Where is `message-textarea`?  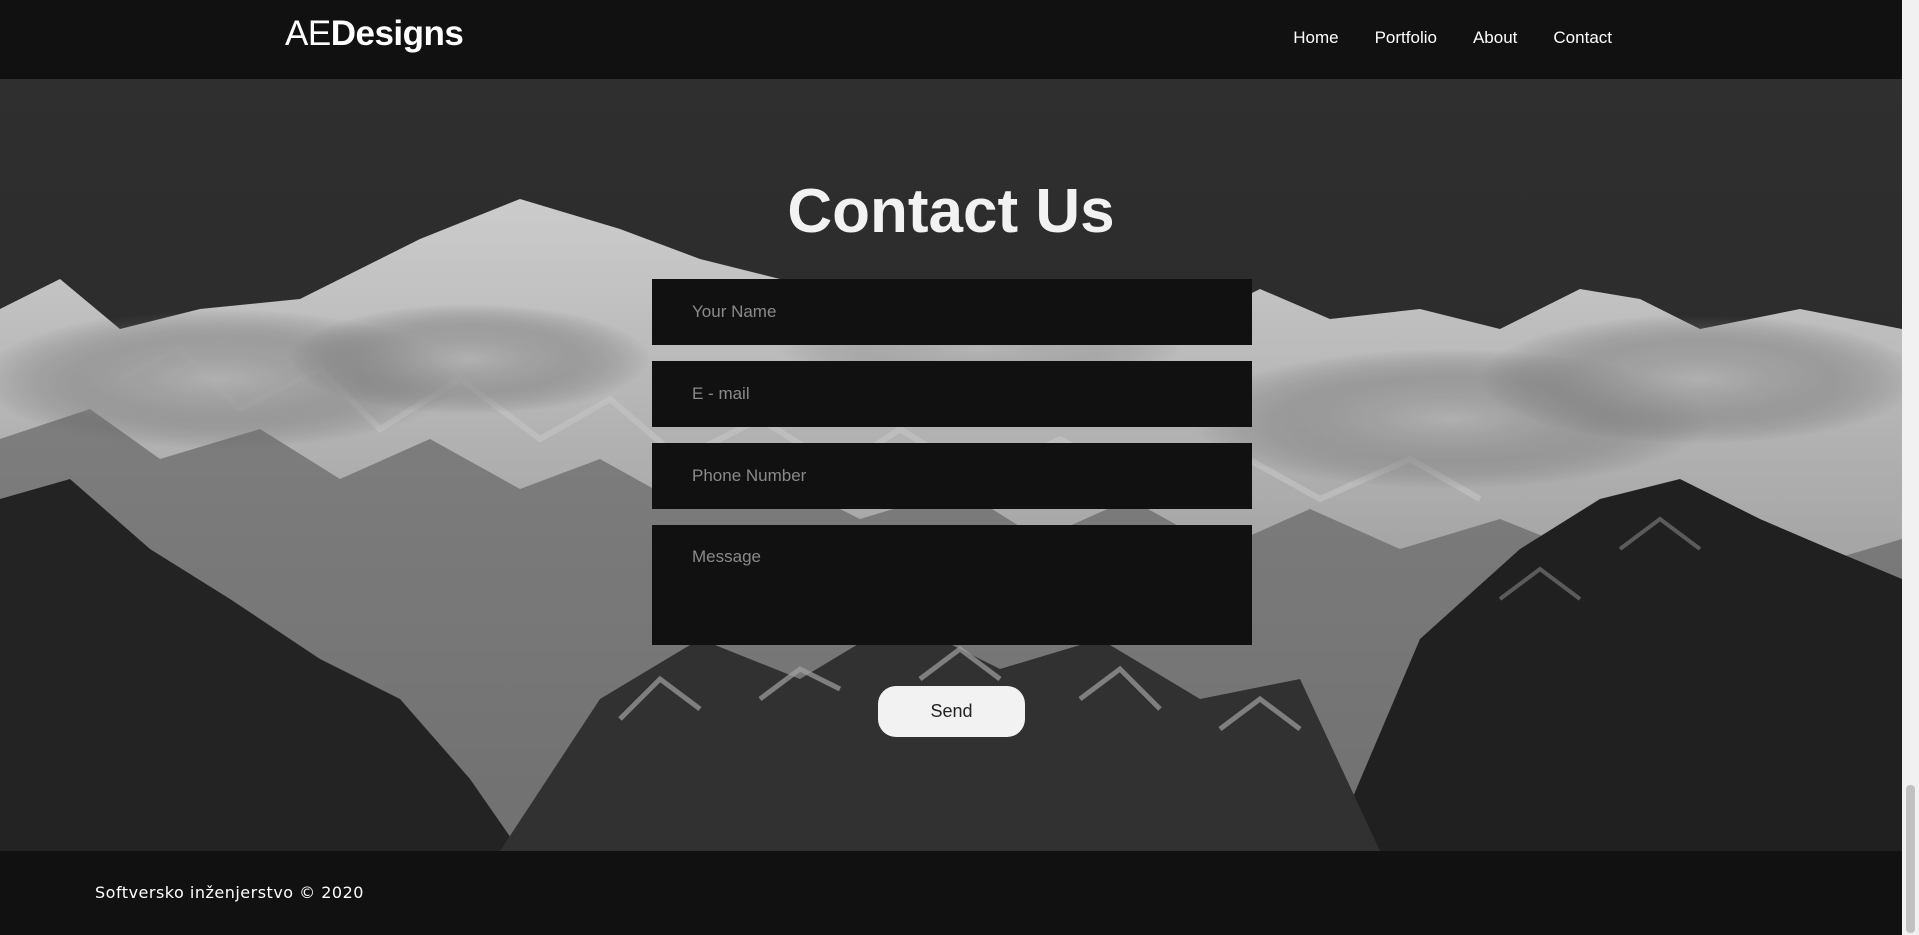 message-textarea is located at coordinates (952, 585).